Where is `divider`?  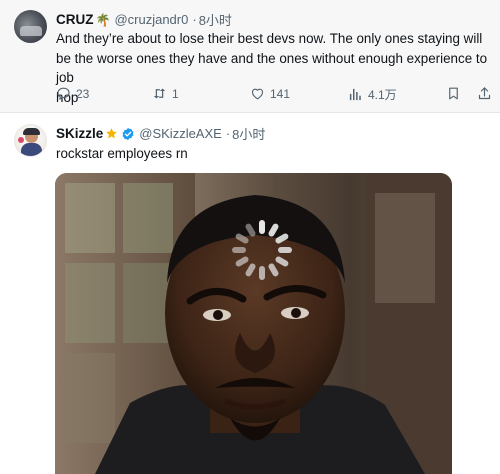 divider is located at coordinates (250, 112).